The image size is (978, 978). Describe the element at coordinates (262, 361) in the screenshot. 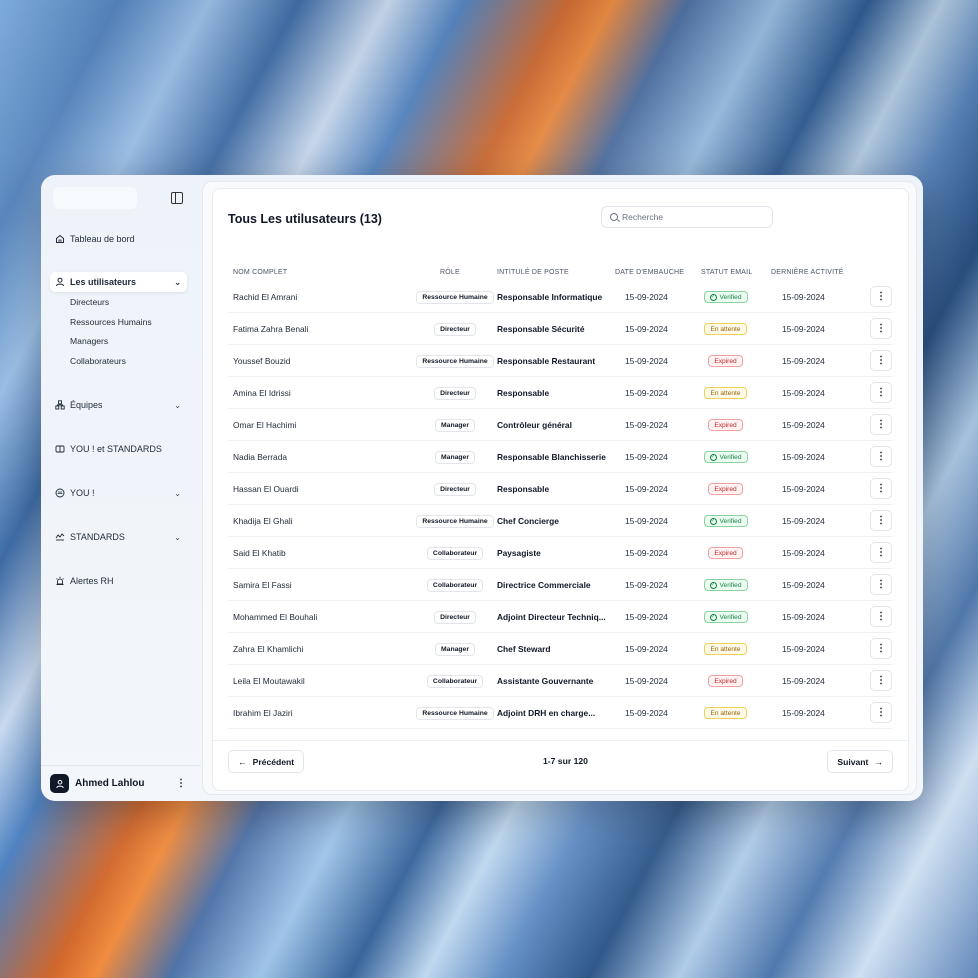

I see `user-full-name: Youssef Bouzid` at that location.